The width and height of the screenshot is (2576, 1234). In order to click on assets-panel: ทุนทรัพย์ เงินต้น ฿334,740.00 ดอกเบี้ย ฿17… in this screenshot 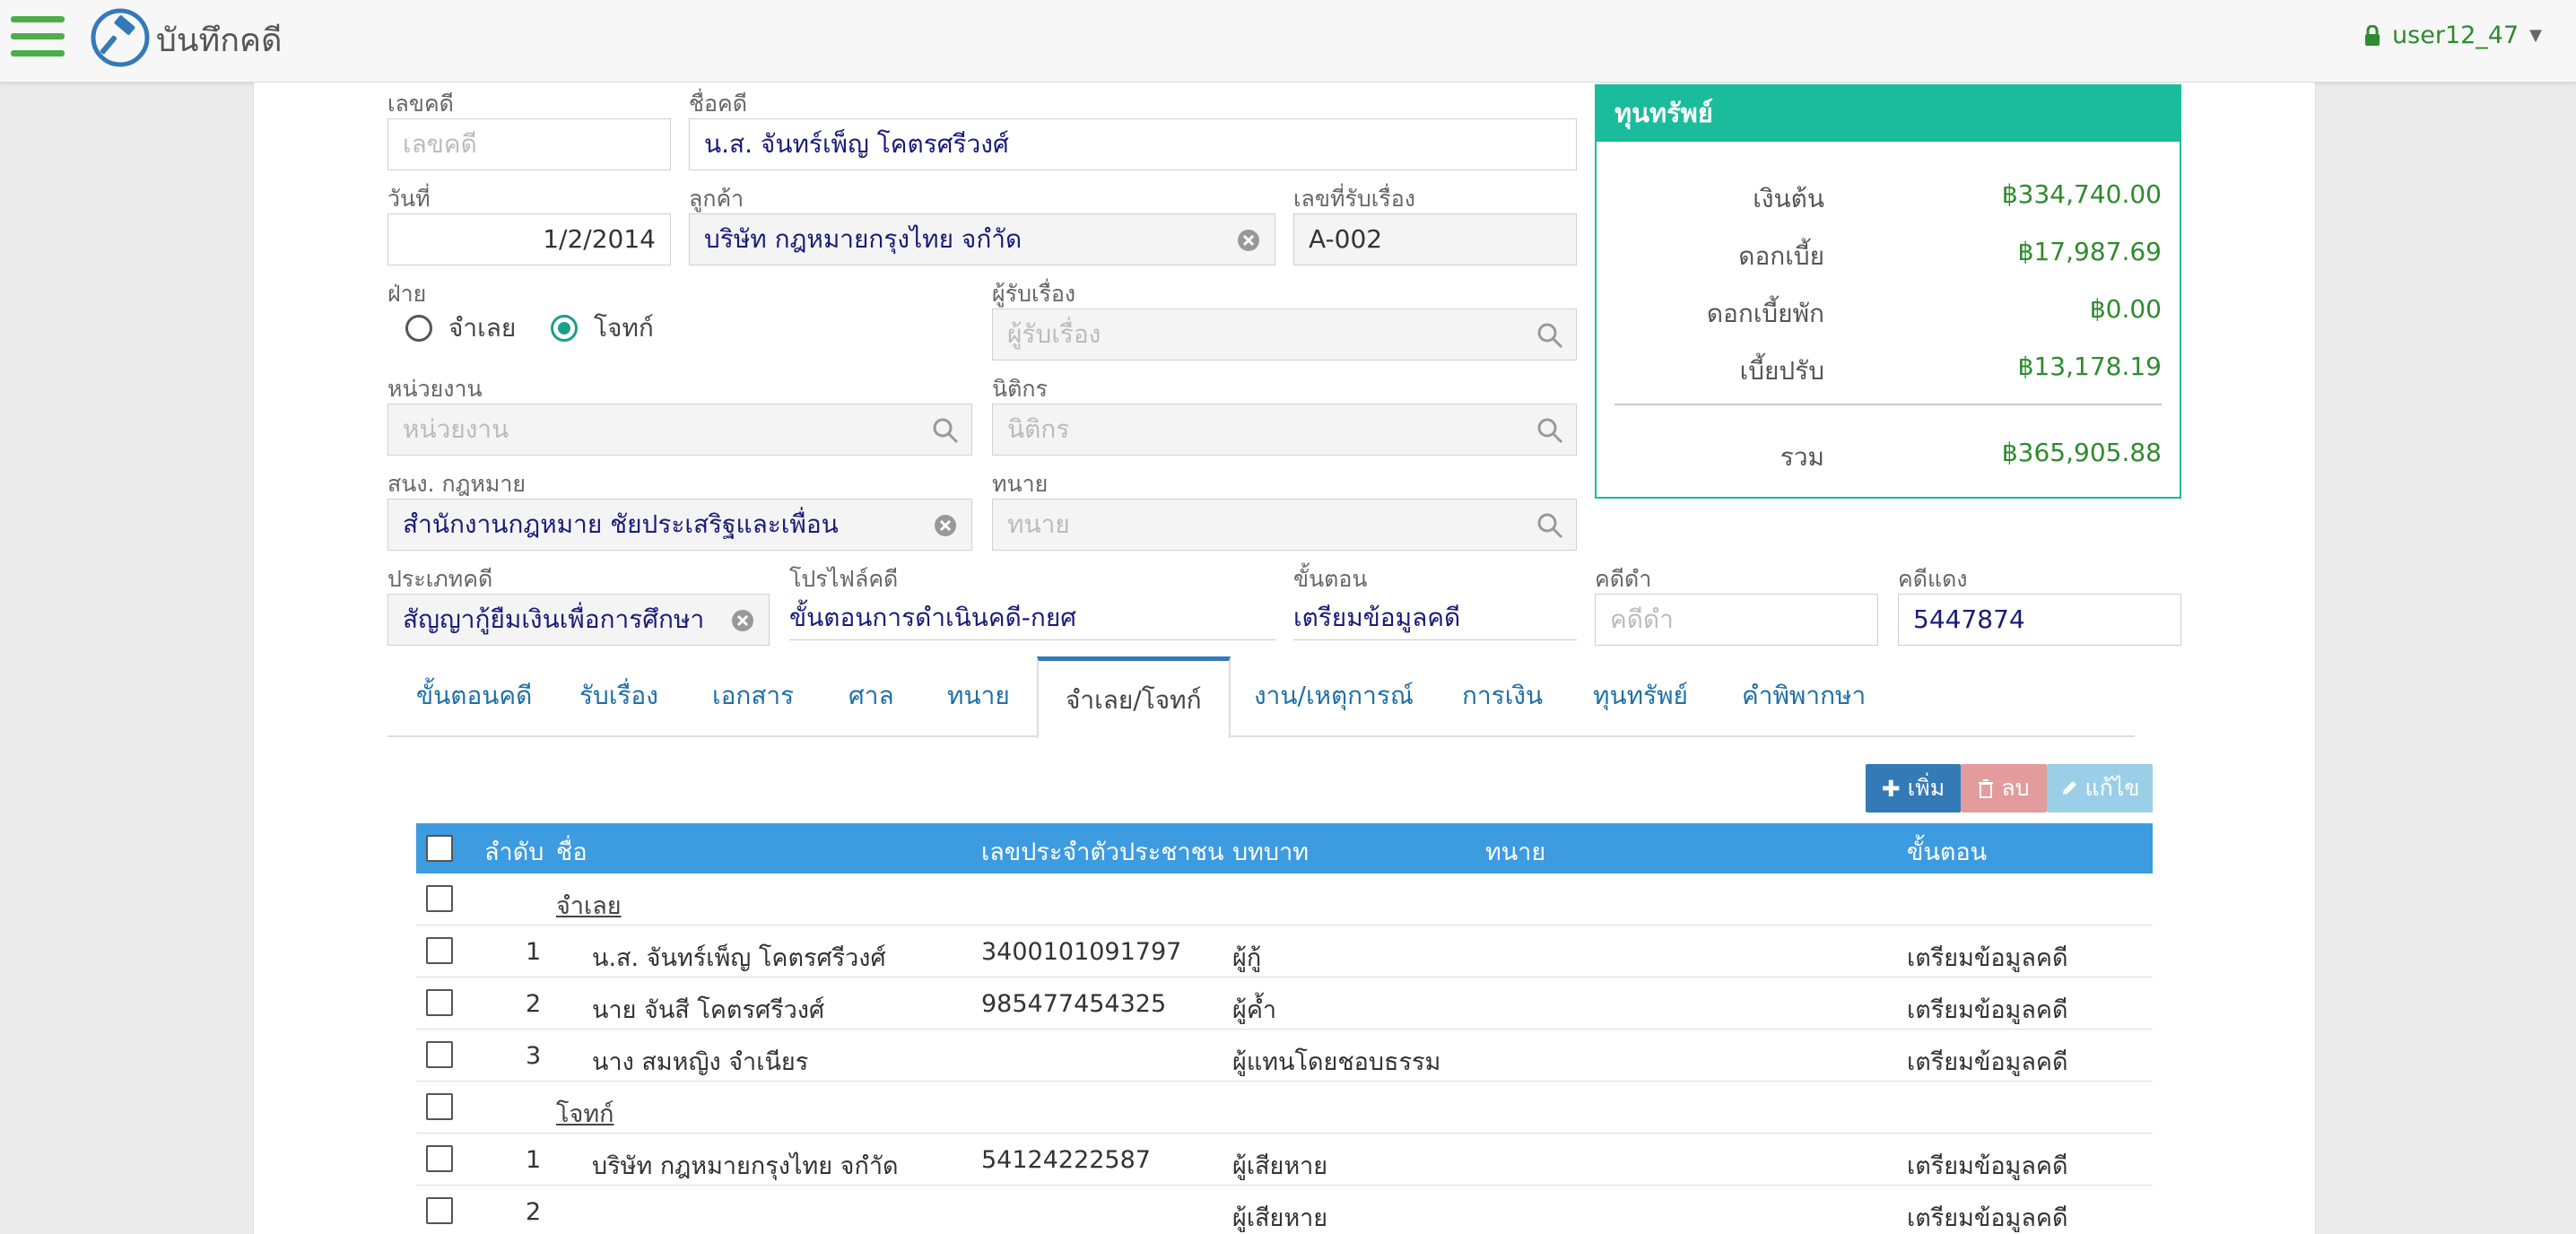, I will do `click(1888, 291)`.